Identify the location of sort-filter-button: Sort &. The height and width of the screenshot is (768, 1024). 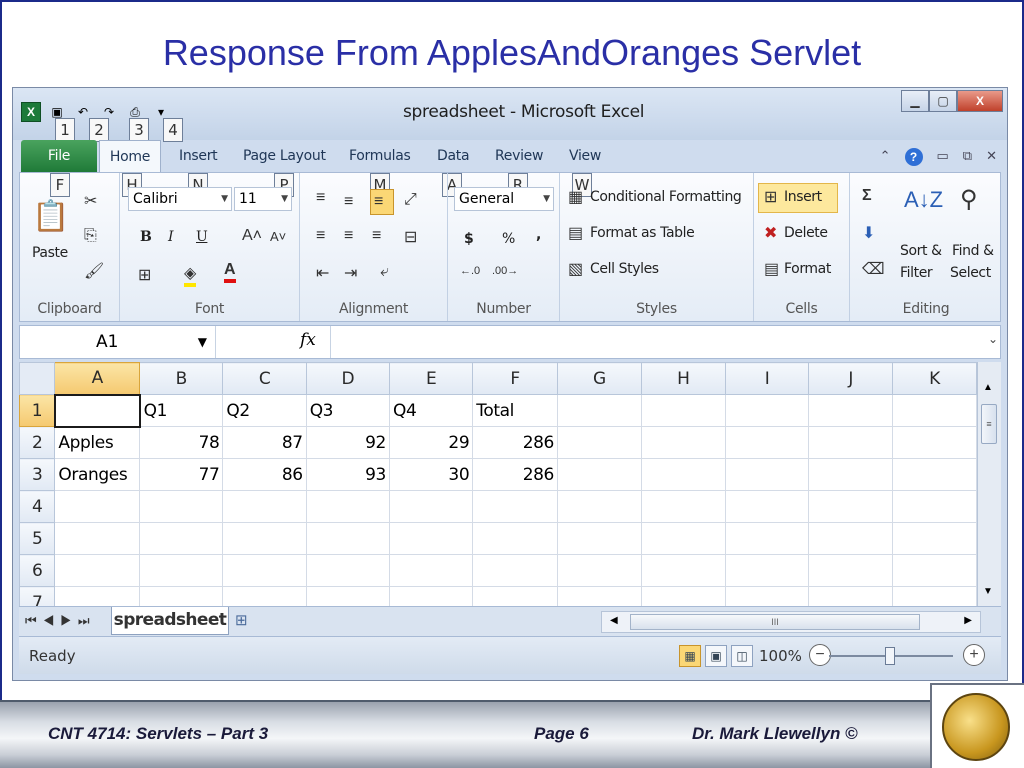
(921, 251).